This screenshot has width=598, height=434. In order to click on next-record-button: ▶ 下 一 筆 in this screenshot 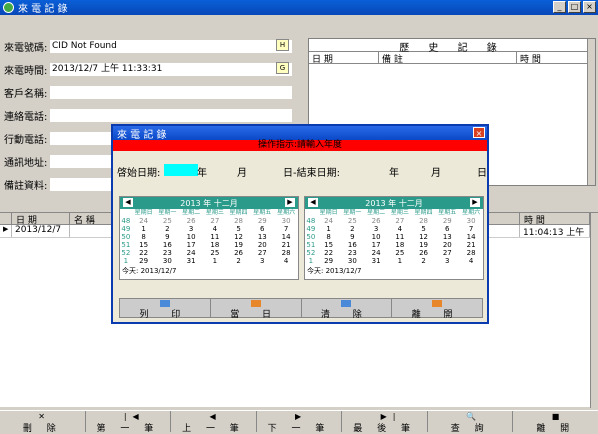, I will do `click(300, 422)`.